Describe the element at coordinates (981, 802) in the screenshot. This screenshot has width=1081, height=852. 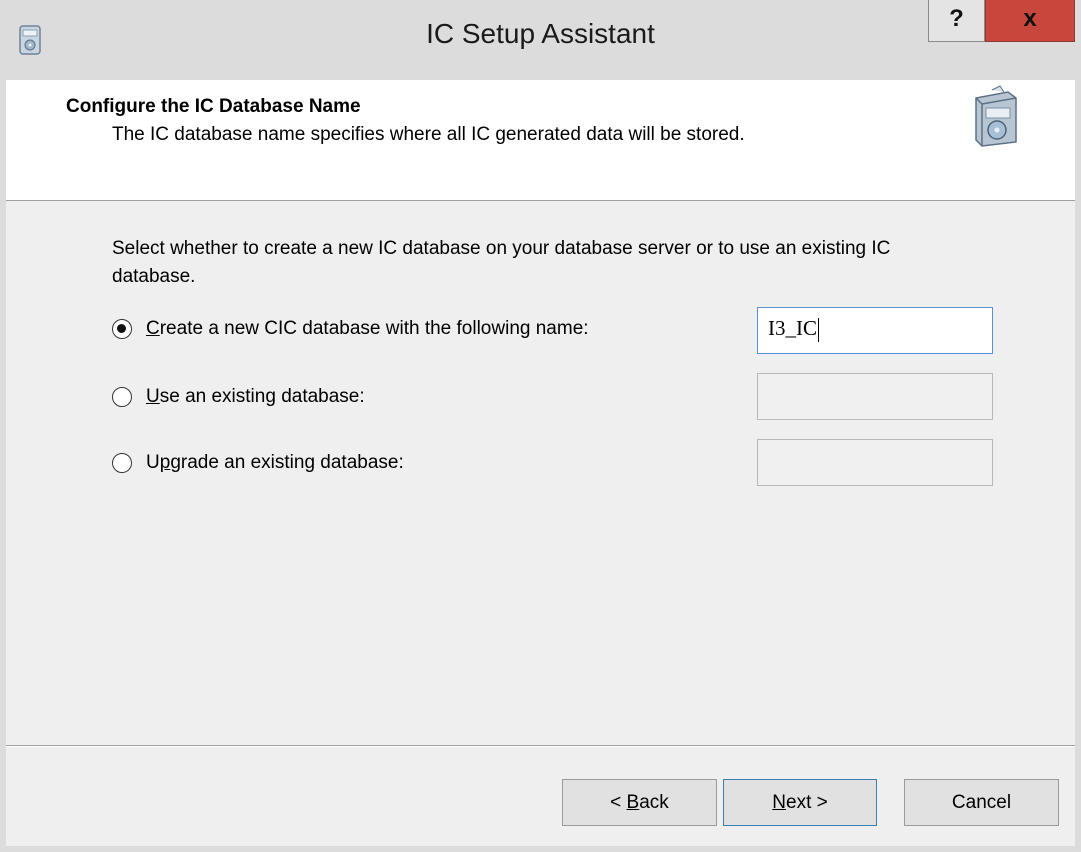
I see `cancel-button: Cancel` at that location.